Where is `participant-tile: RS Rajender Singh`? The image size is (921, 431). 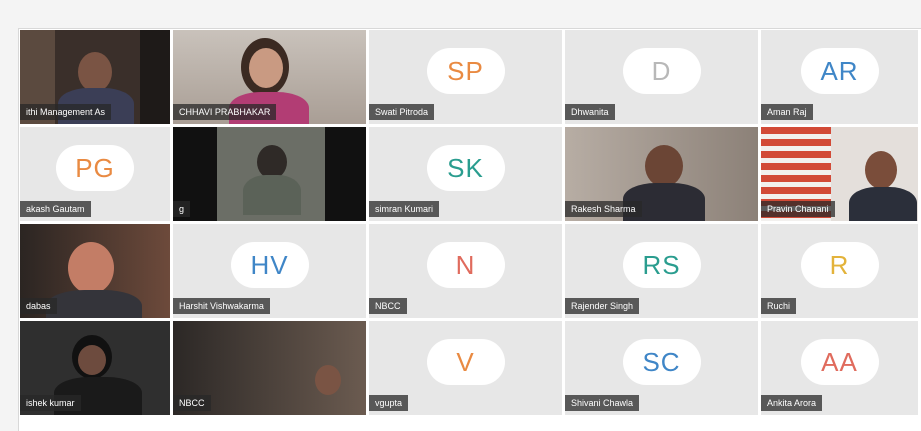
participant-tile: RS Rajender Singh is located at coordinates (663, 272).